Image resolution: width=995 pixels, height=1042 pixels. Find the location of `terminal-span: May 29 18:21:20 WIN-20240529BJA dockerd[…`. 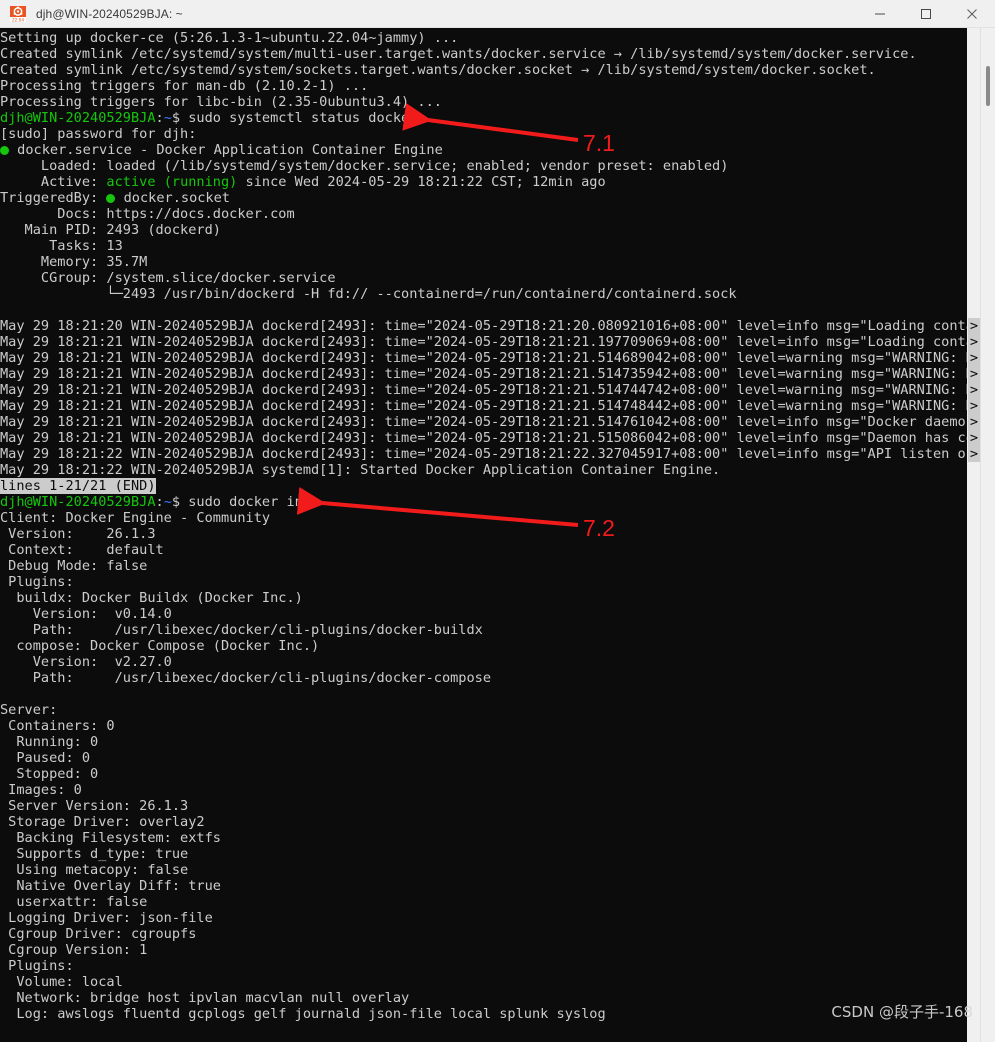

terminal-span: May 29 18:21:20 WIN-20240529BJA dockerd[… is located at coordinates (483, 326).